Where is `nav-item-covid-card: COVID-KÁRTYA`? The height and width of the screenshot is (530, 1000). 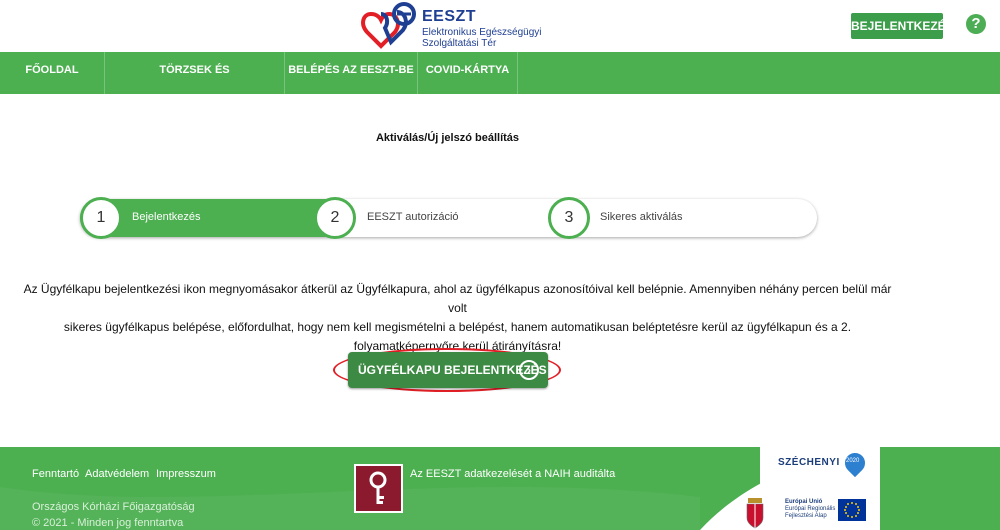 nav-item-covid-card: COVID-KÁRTYA is located at coordinates (468, 73).